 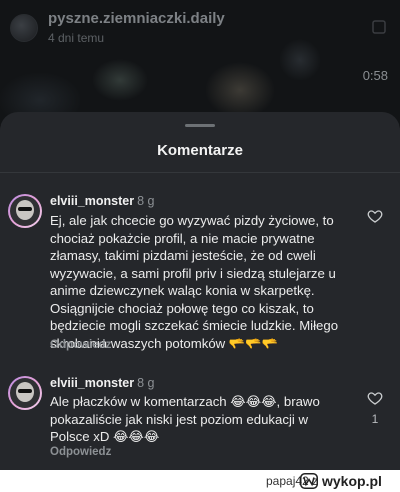 What do you see at coordinates (379, 27) in the screenshot?
I see `more-icon` at bounding box center [379, 27].